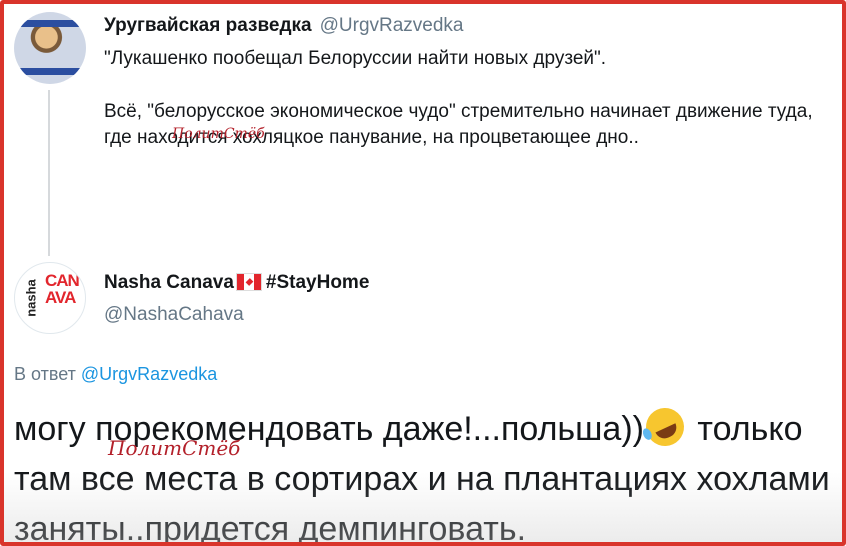  I want to click on thread-connector-line, so click(49, 173).